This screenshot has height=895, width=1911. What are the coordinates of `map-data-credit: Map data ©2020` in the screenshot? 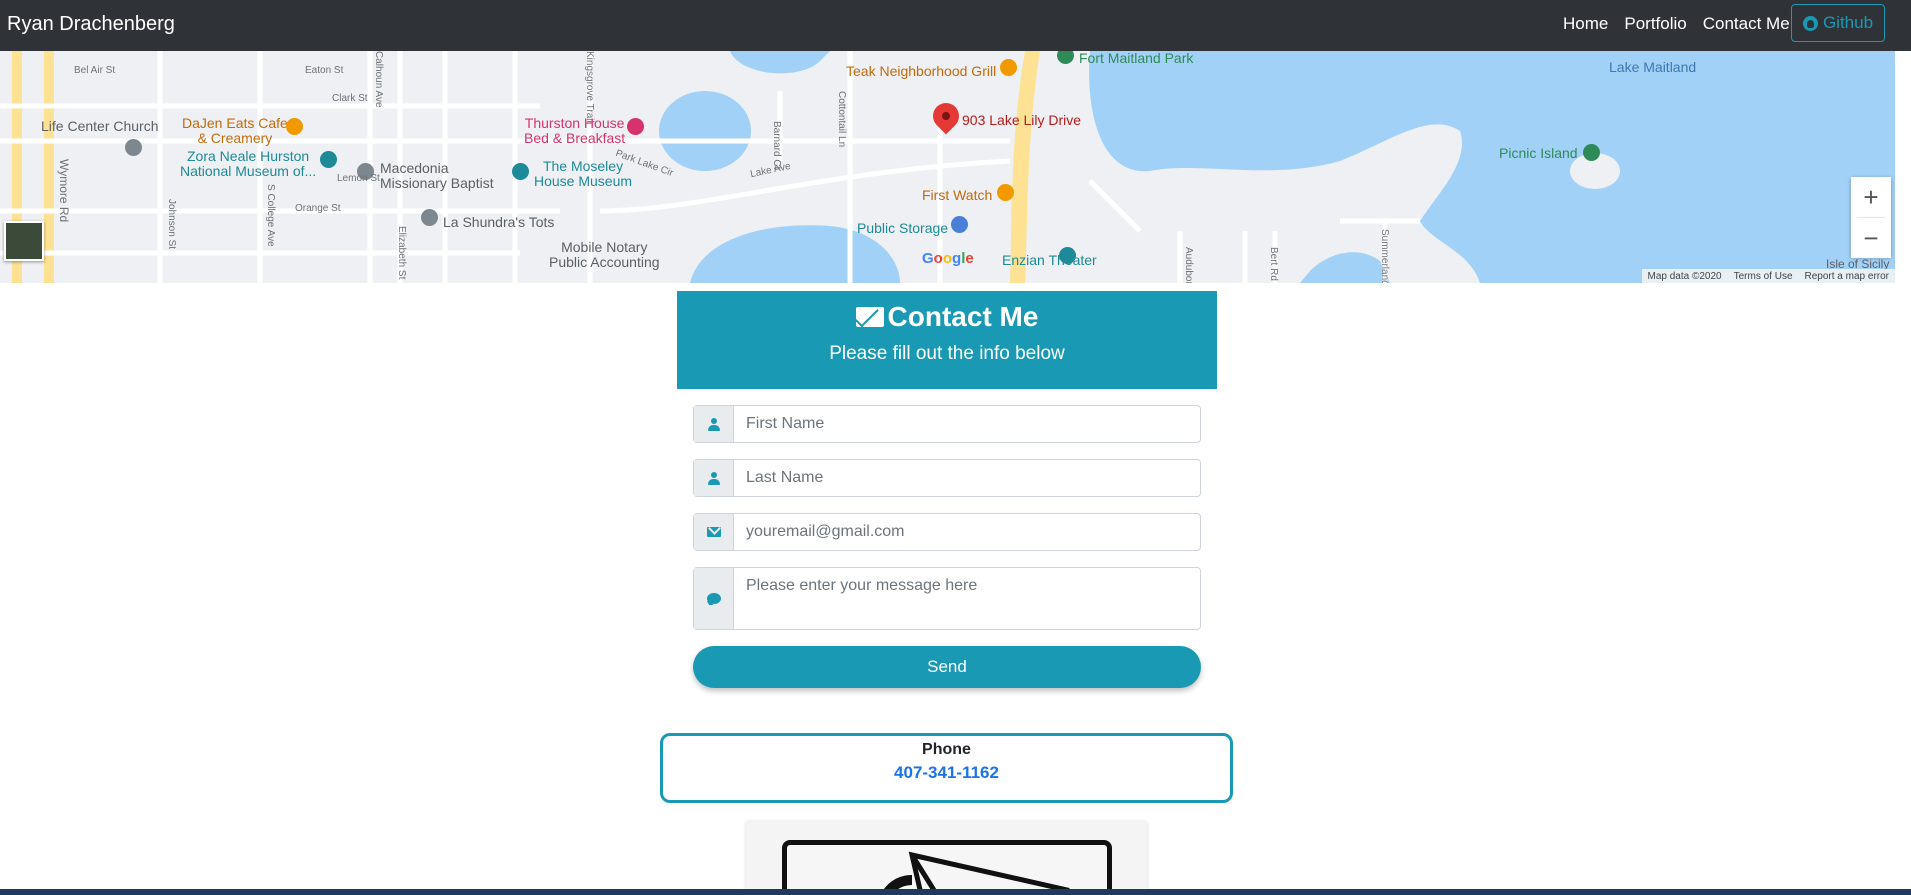 It's located at (1684, 276).